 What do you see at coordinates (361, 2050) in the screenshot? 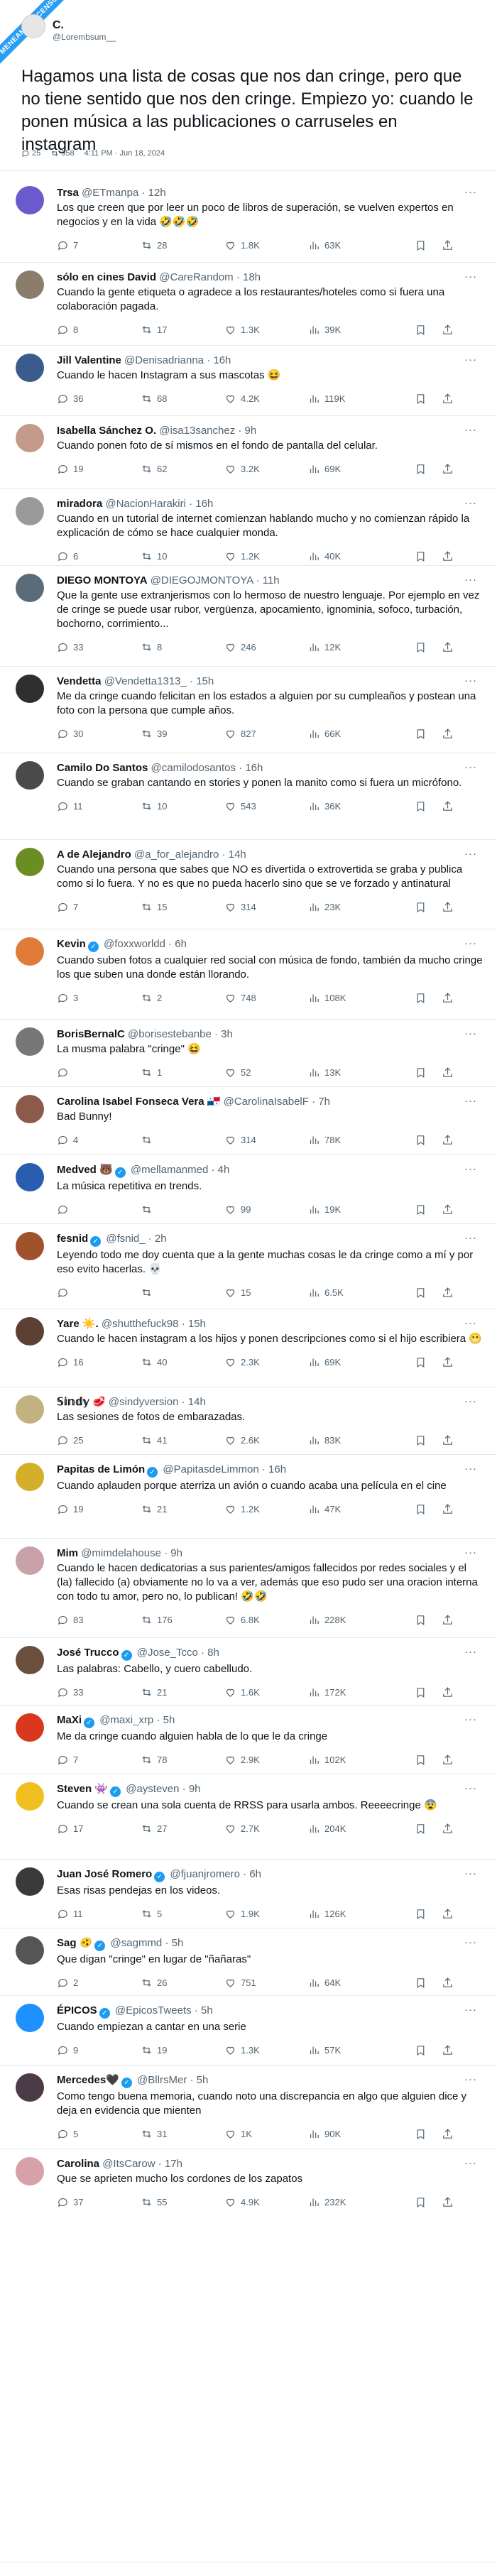
I see `views-button: 57K` at bounding box center [361, 2050].